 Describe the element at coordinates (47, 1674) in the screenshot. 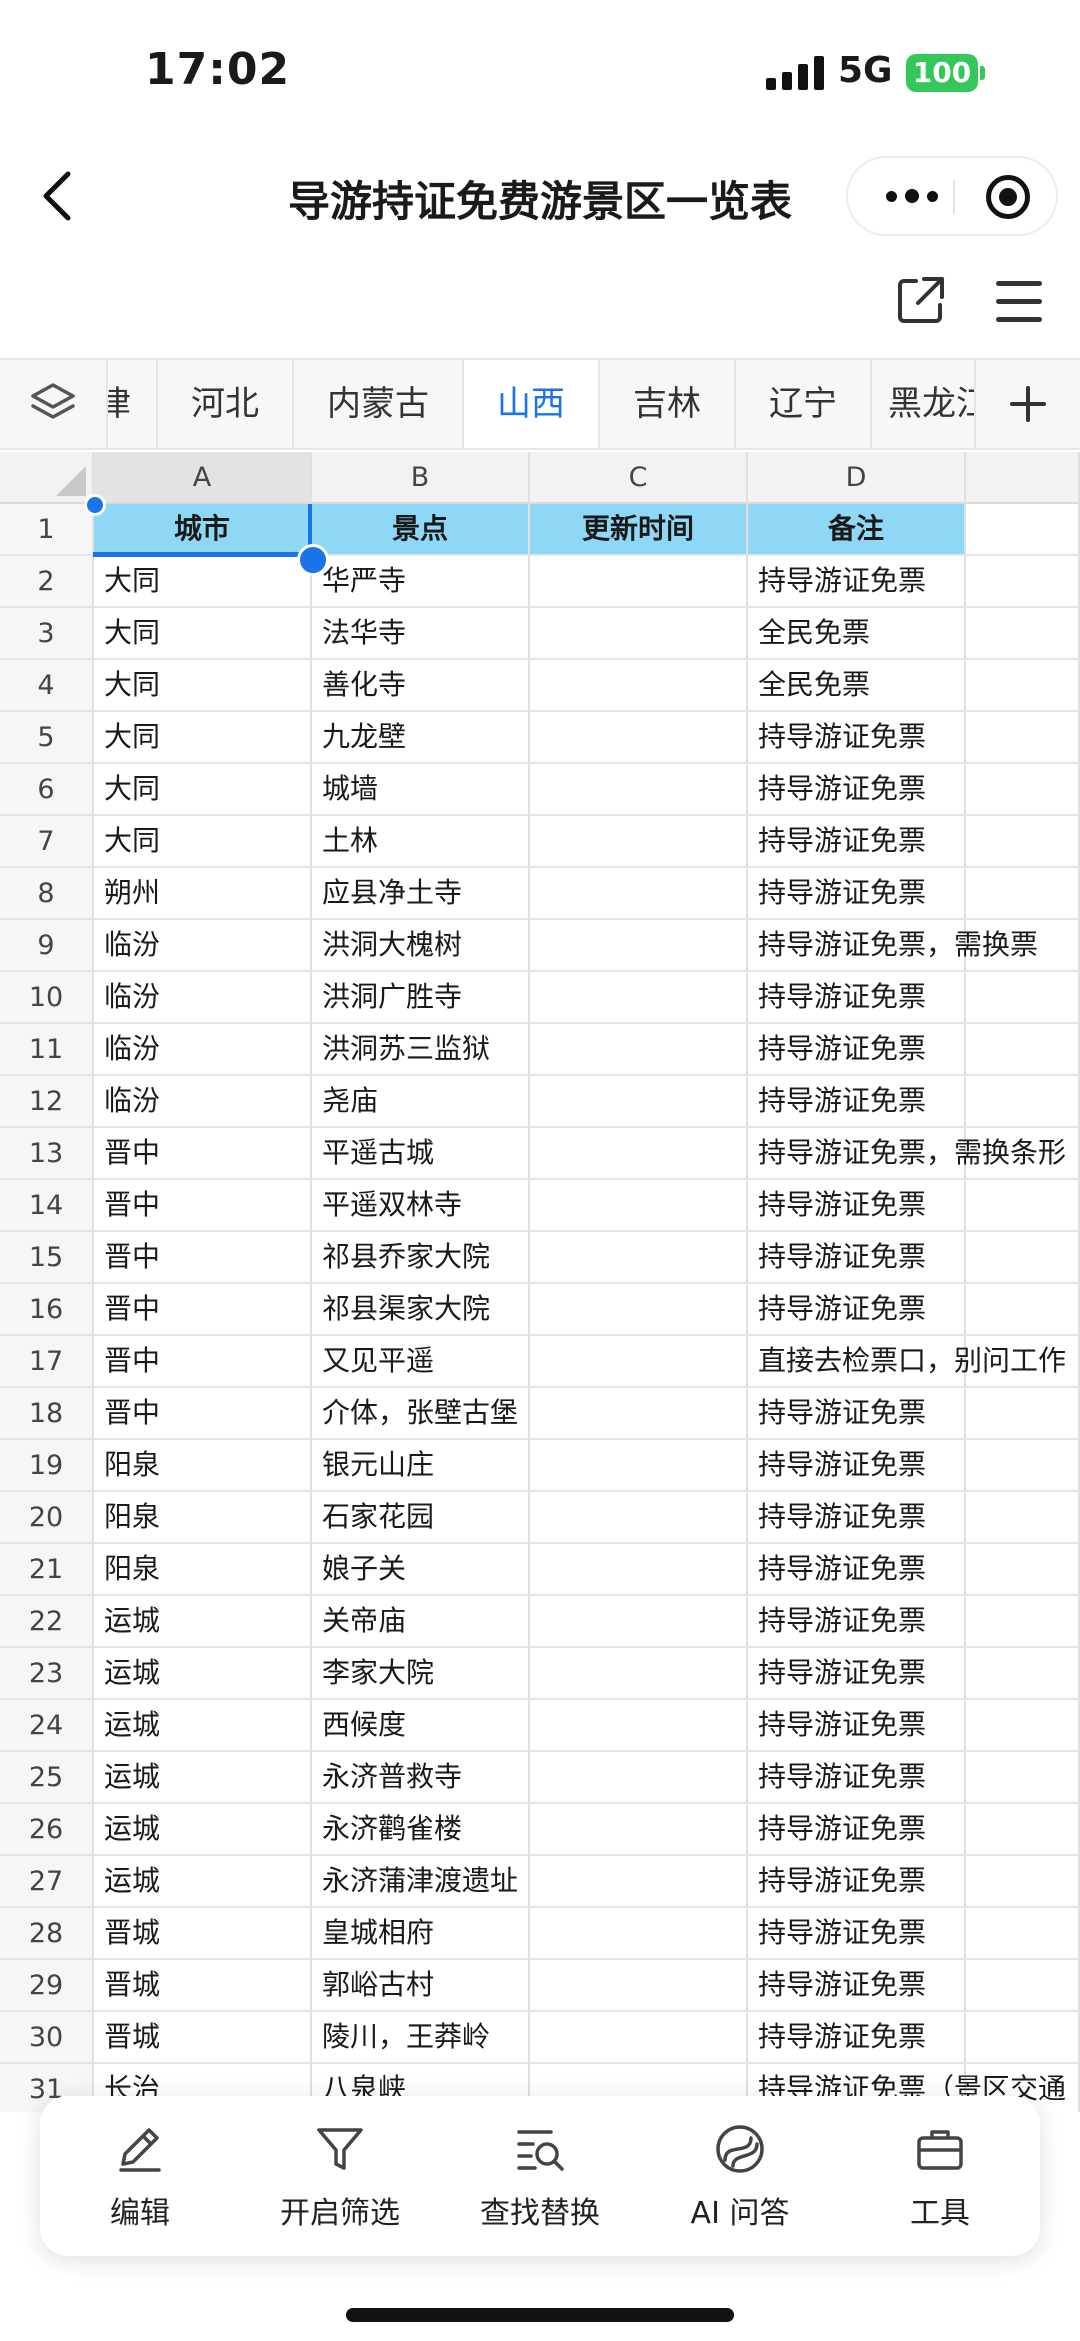

I see `row-number: 23` at that location.